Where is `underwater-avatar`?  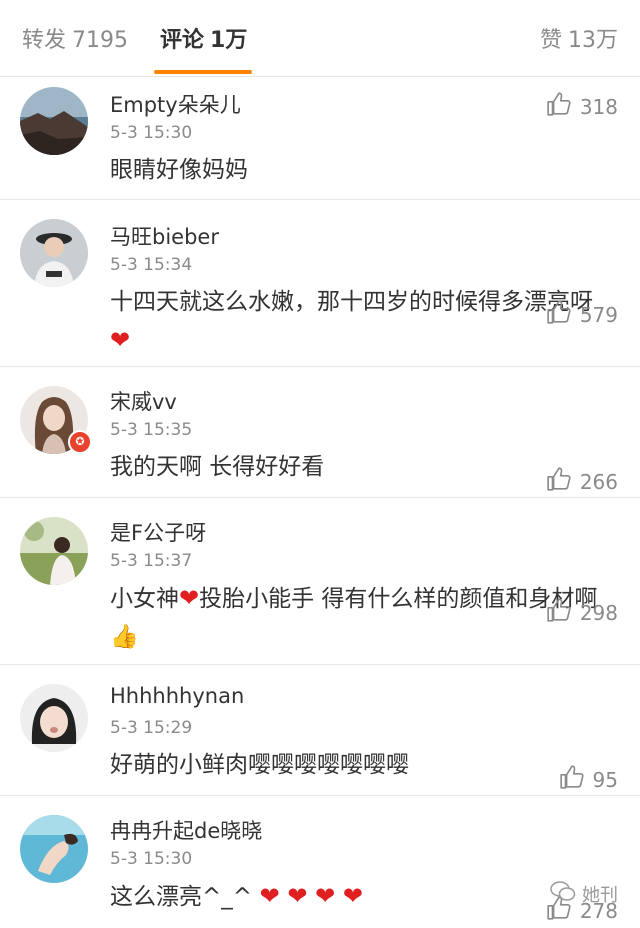 underwater-avatar is located at coordinates (54, 849).